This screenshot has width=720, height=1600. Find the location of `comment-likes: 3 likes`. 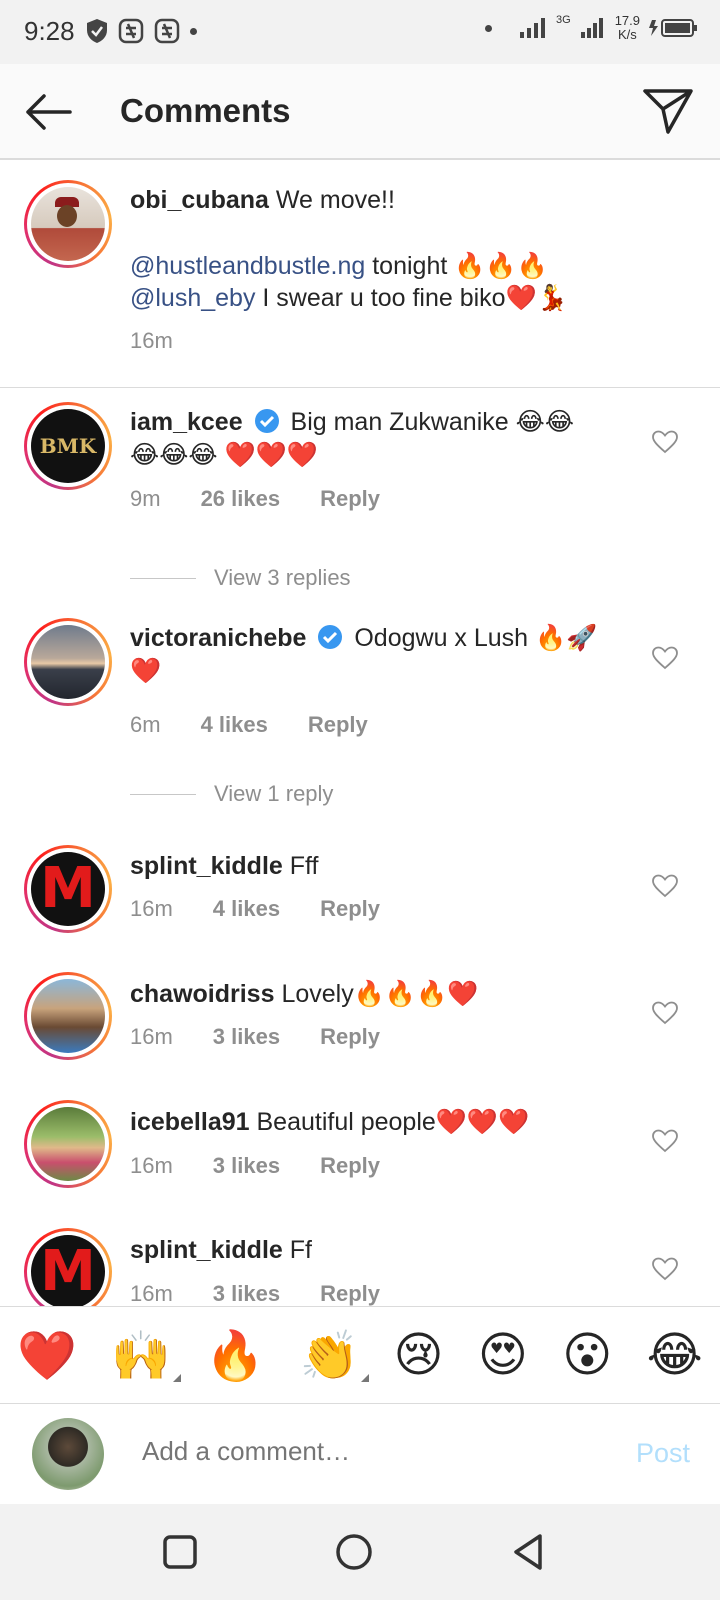

comment-likes: 3 likes is located at coordinates (246, 1293).